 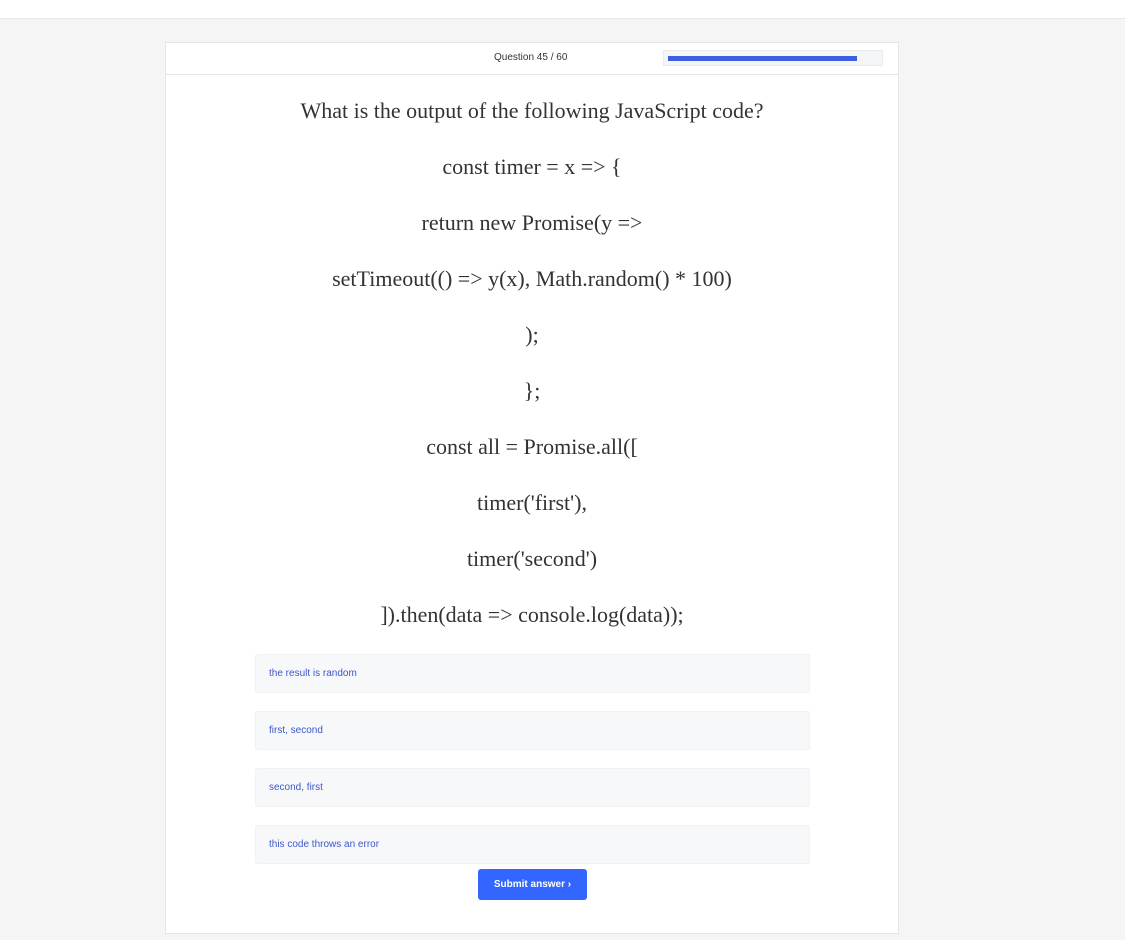 I want to click on question-line: );, so click(x=532, y=334).